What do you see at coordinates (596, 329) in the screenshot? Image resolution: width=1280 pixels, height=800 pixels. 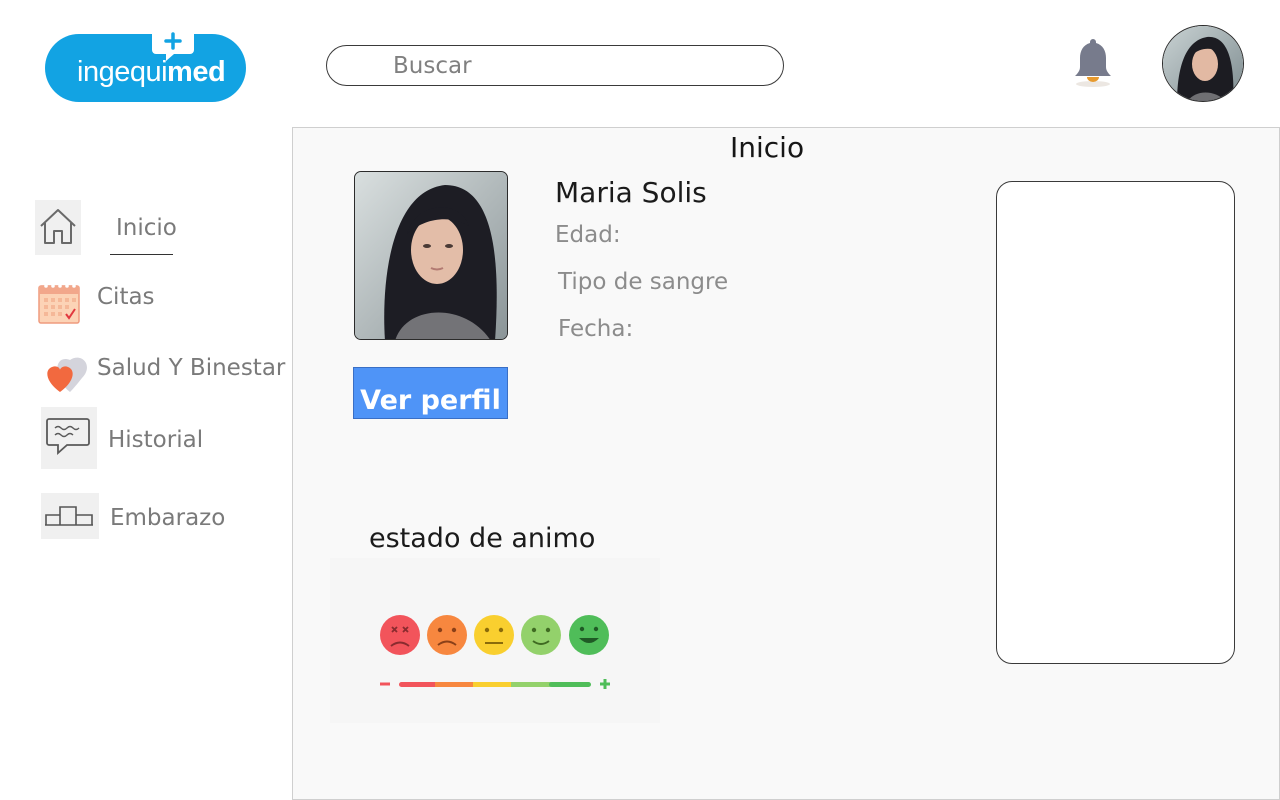 I see `date-label: Fecha:` at bounding box center [596, 329].